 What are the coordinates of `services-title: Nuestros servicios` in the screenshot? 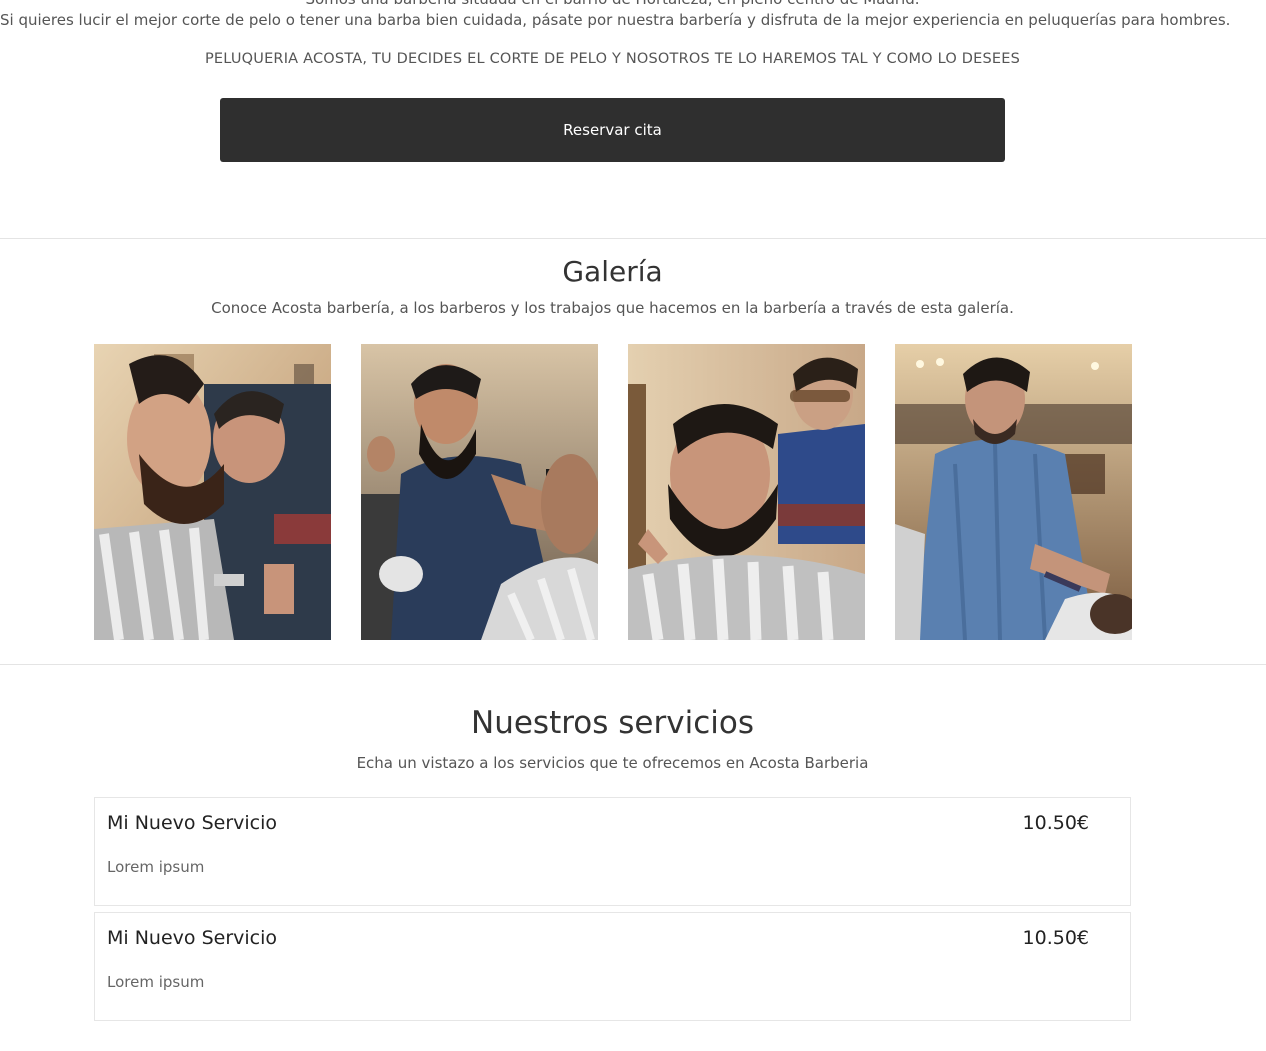 It's located at (612, 723).